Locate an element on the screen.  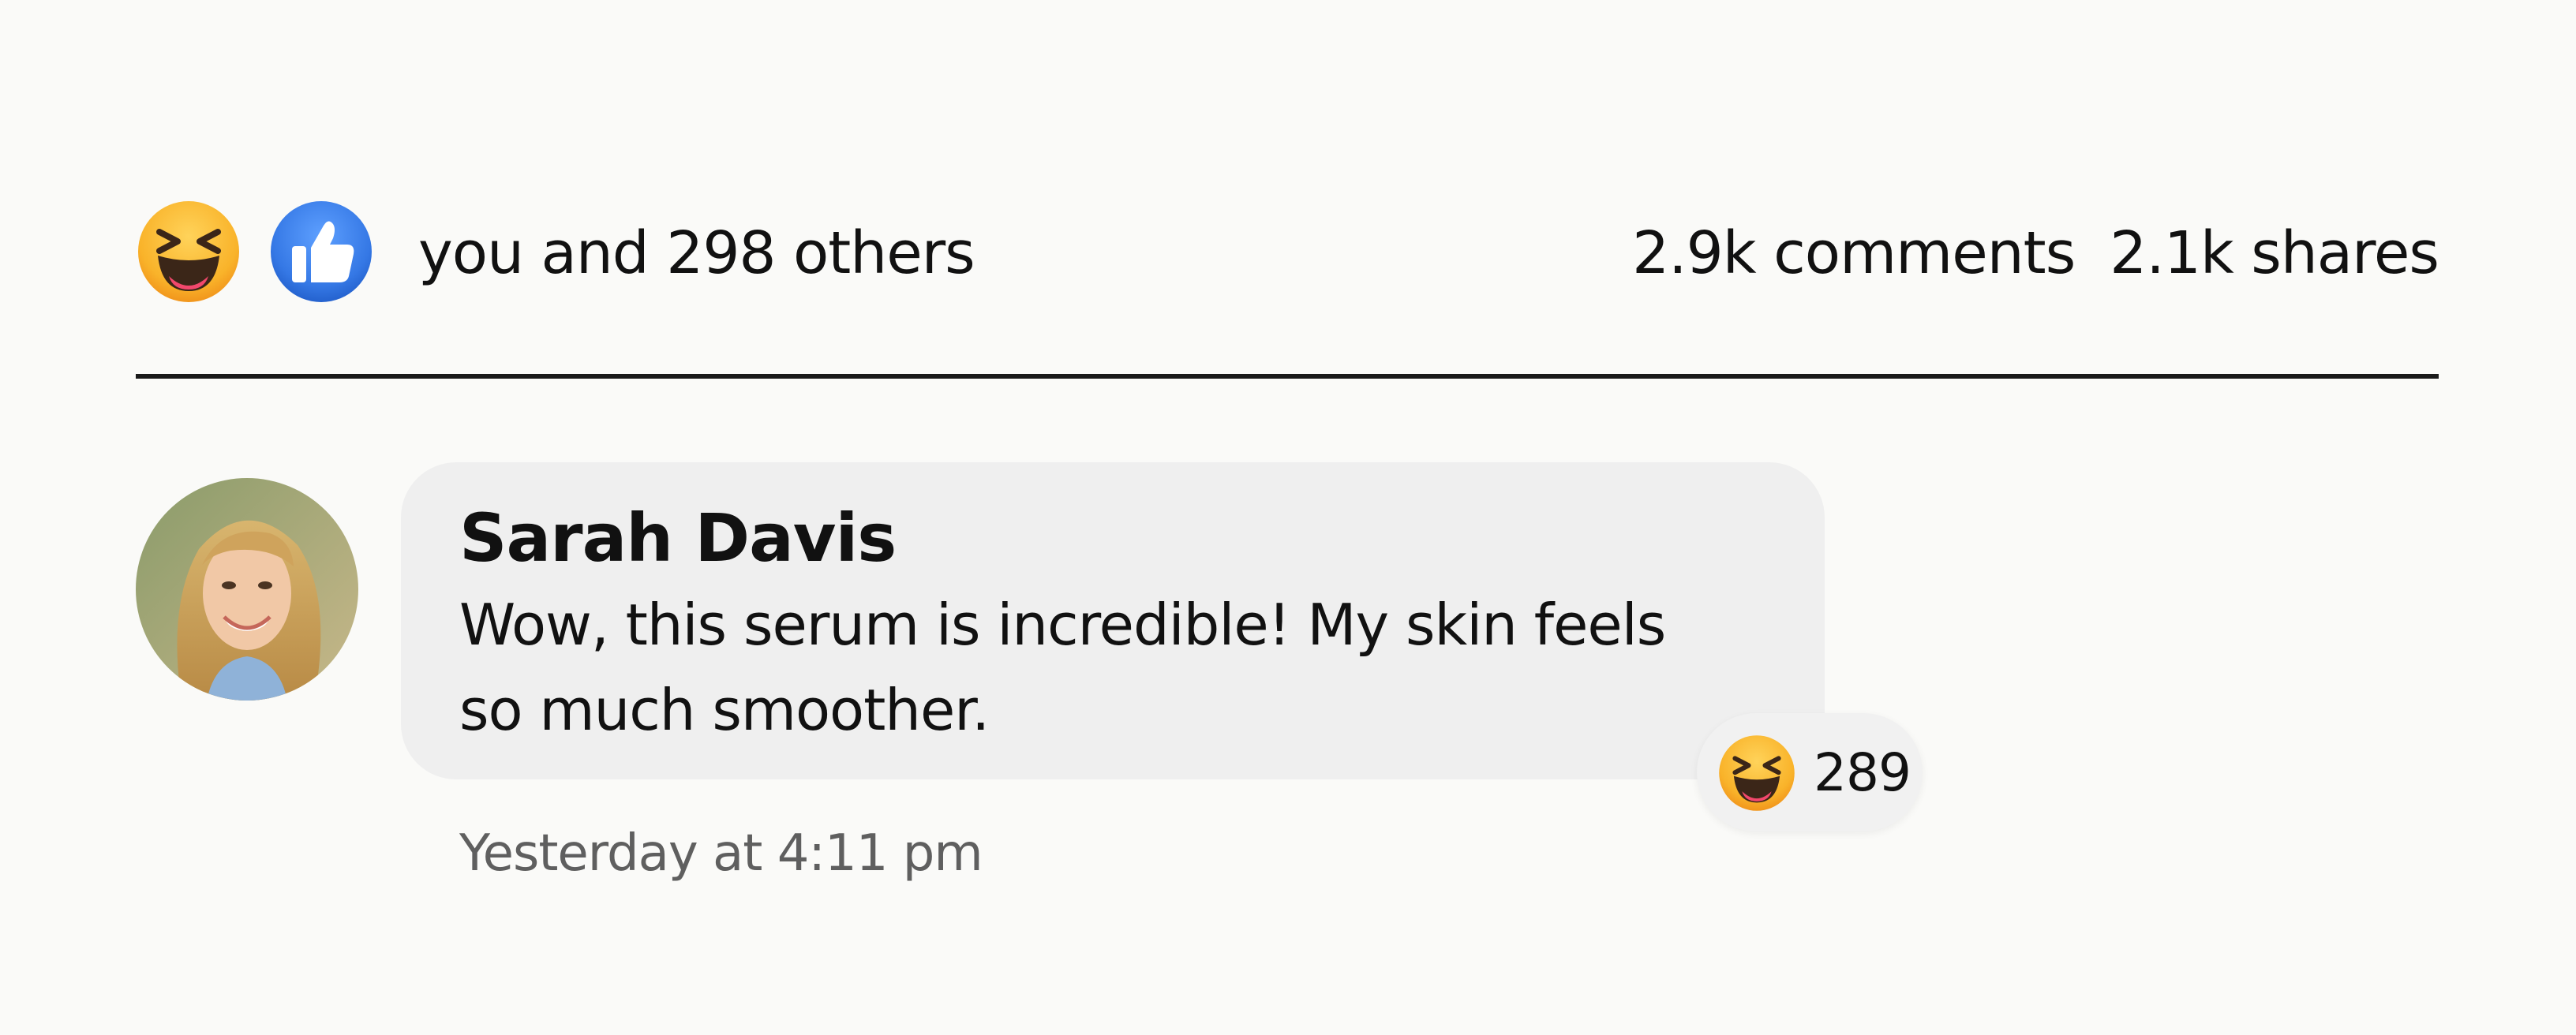
avatar is located at coordinates (247, 589).